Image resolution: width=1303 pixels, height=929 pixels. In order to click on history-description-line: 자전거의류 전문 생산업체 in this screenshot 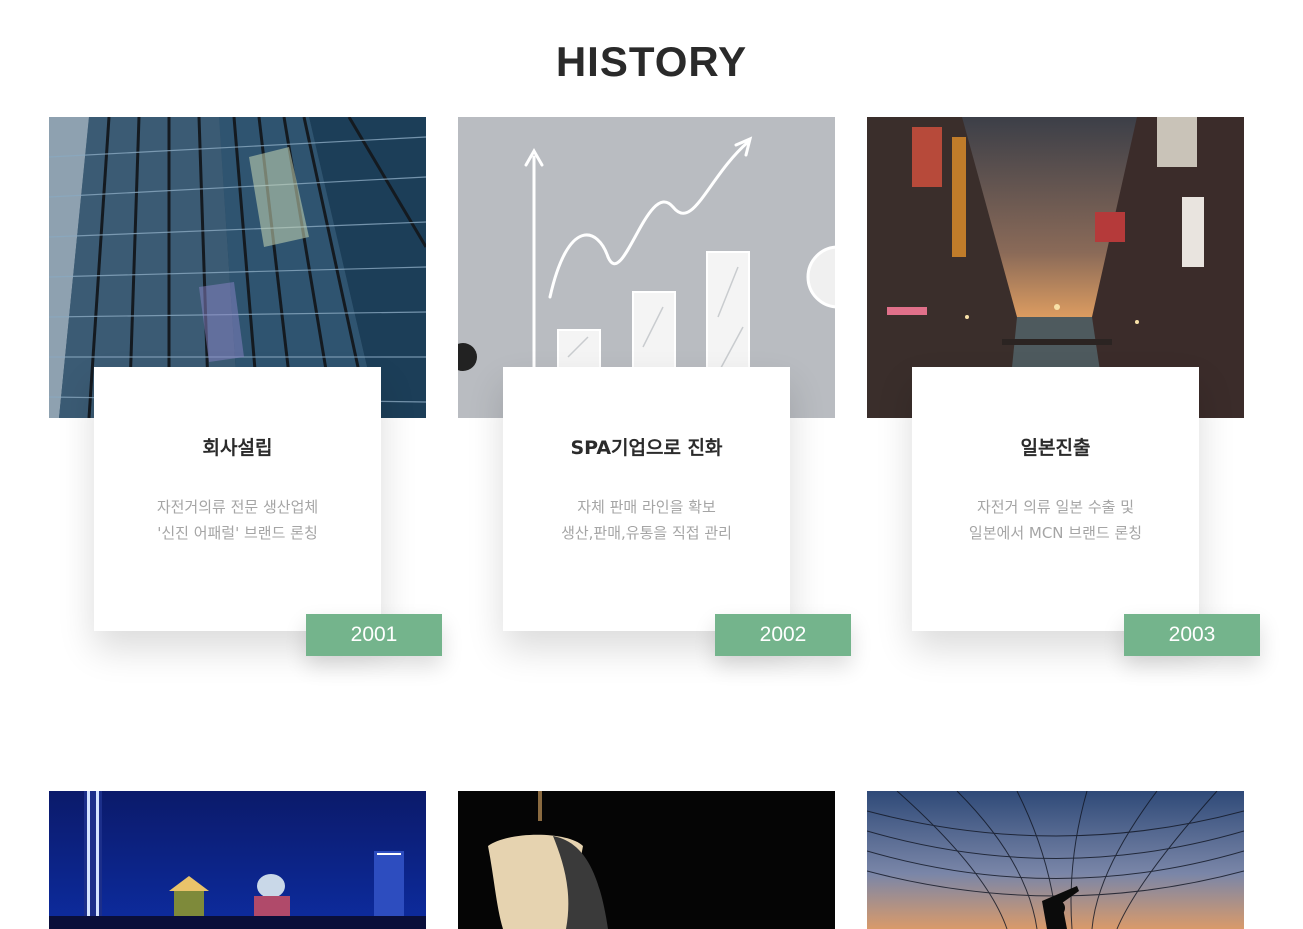, I will do `click(237, 507)`.